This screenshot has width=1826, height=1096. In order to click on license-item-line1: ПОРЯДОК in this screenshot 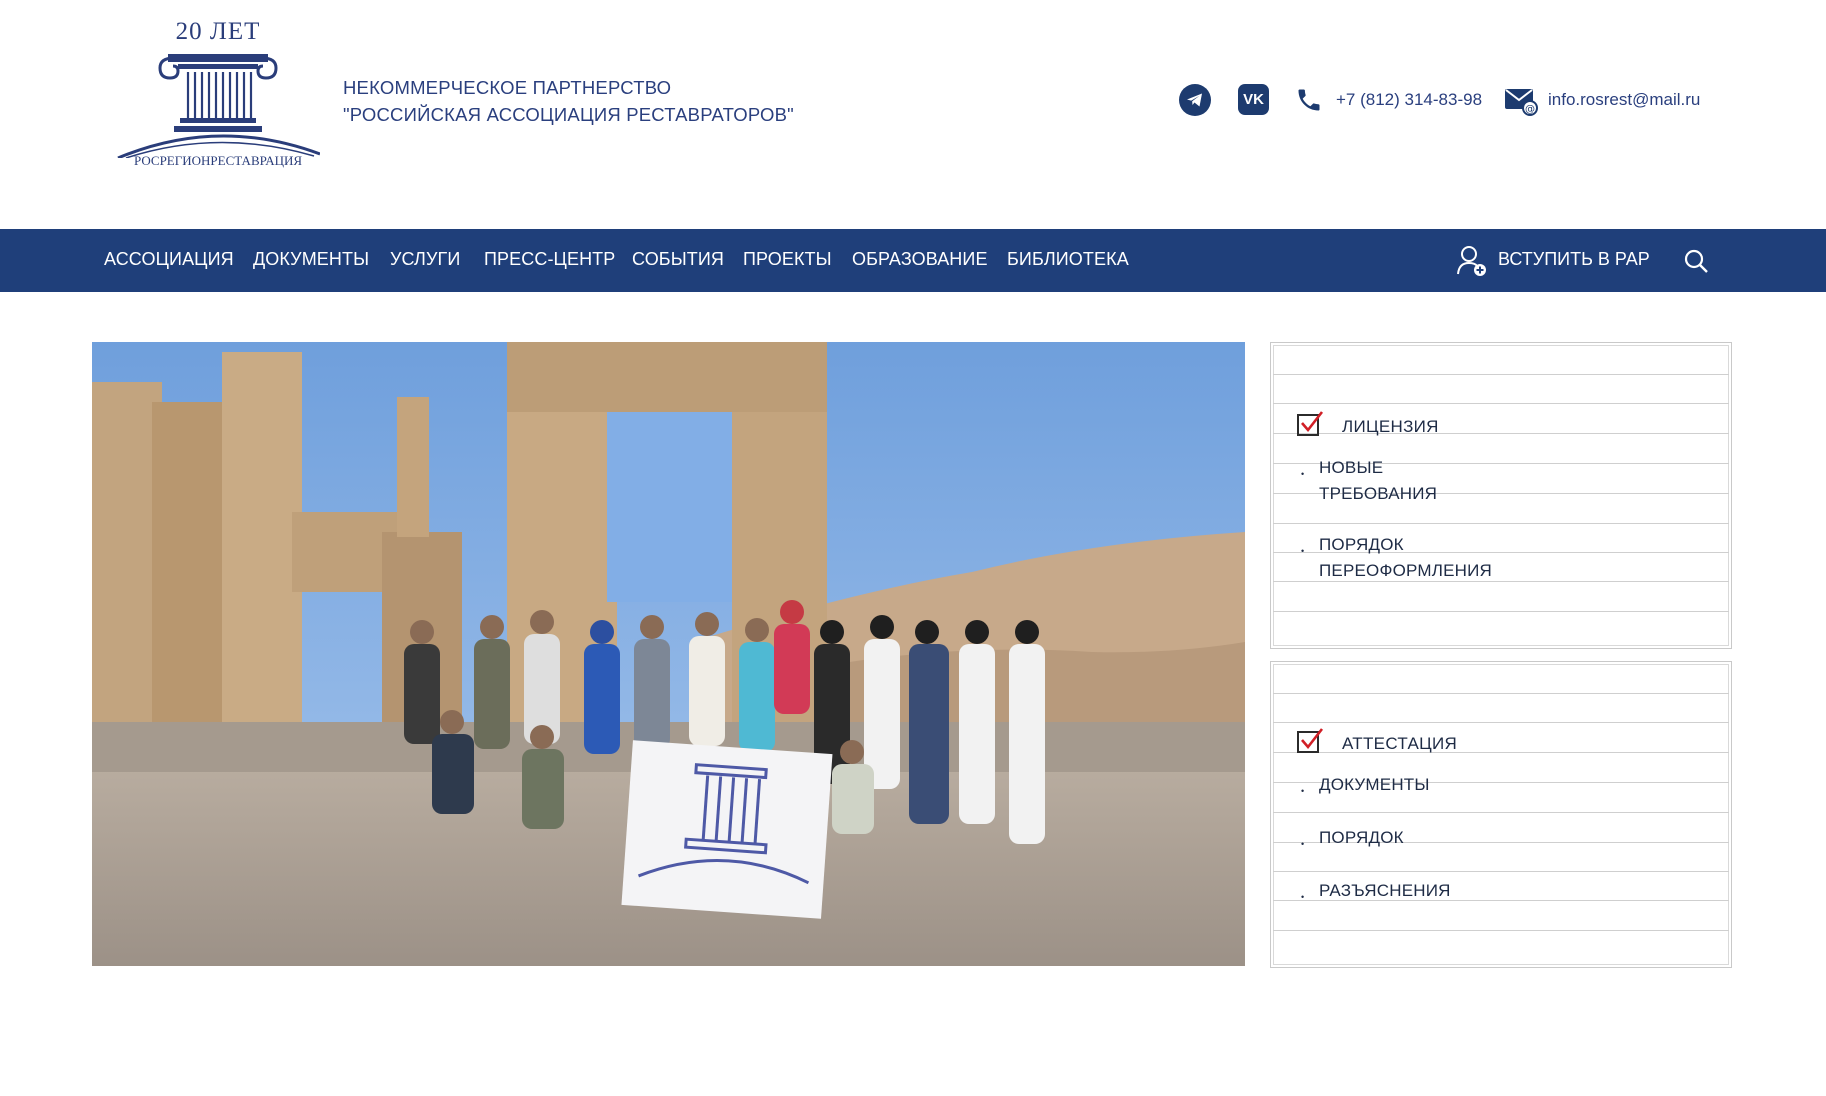, I will do `click(1361, 544)`.